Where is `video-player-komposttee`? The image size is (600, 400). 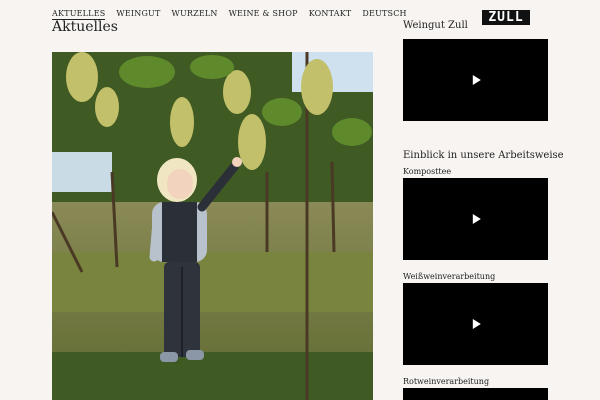
video-player-komposttee is located at coordinates (475, 219).